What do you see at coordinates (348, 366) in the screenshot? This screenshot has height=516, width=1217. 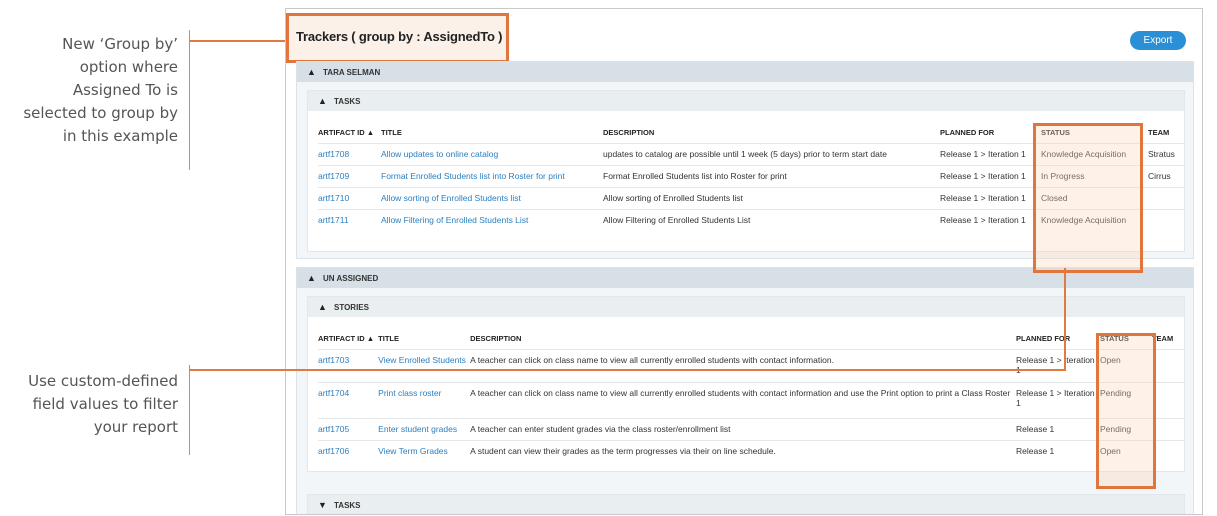 I see `artifact-id-link: artf1703` at bounding box center [348, 366].